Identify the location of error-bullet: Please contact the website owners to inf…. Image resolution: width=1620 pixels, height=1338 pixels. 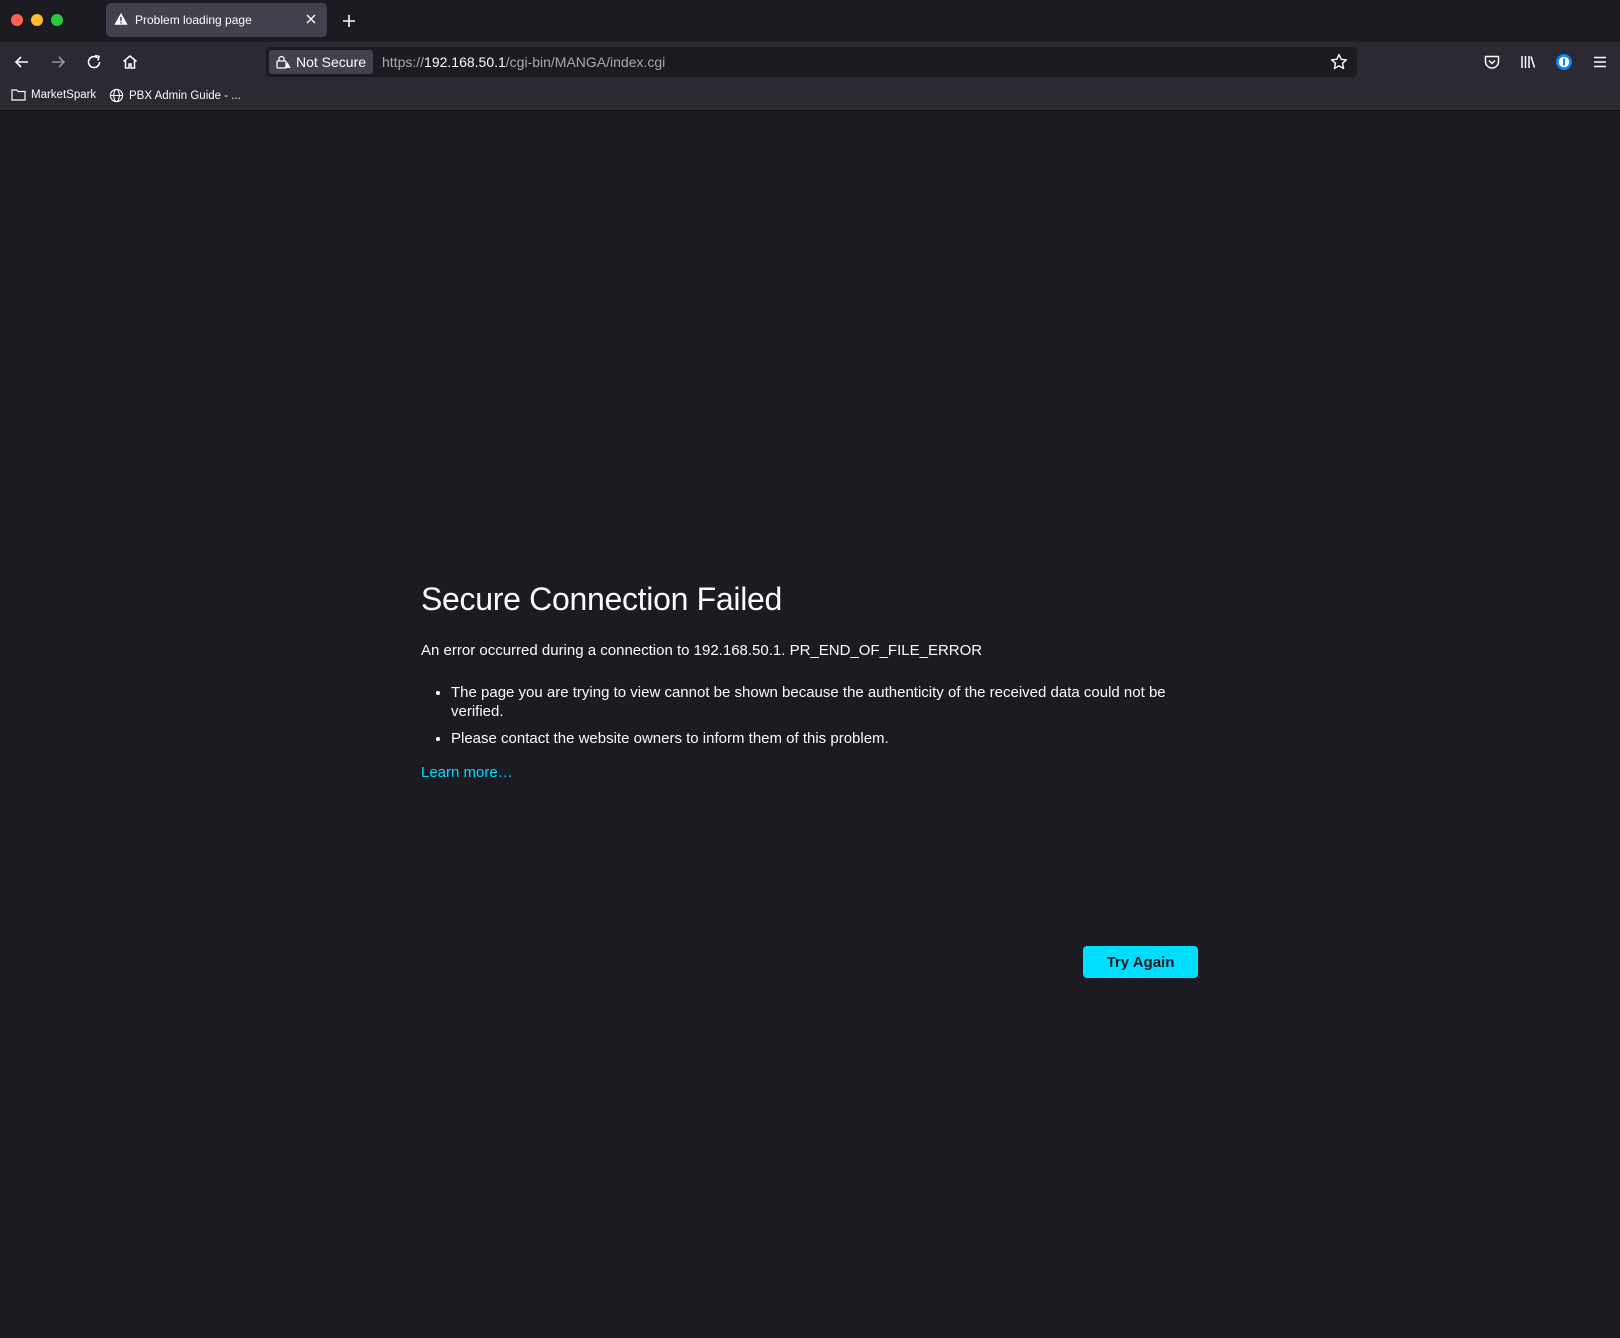
(825, 738).